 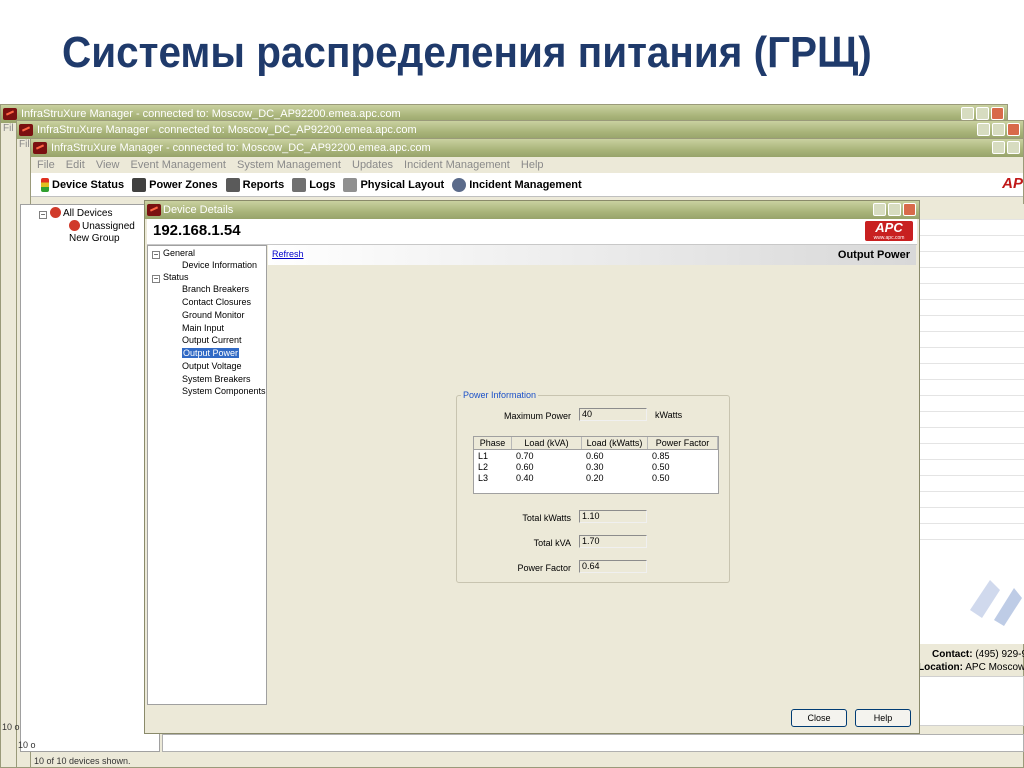 I want to click on menu-incident-management: Incident Management, so click(x=457, y=165).